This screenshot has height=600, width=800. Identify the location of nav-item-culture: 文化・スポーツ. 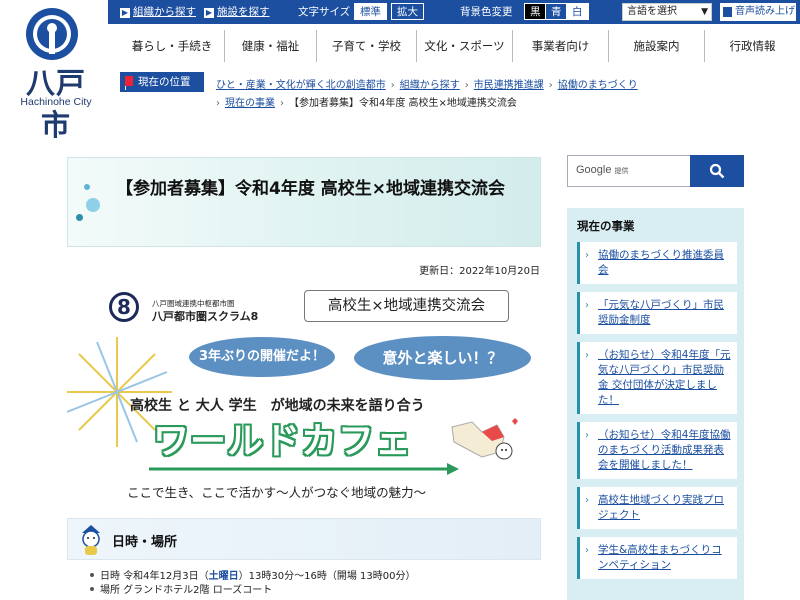
(464, 46).